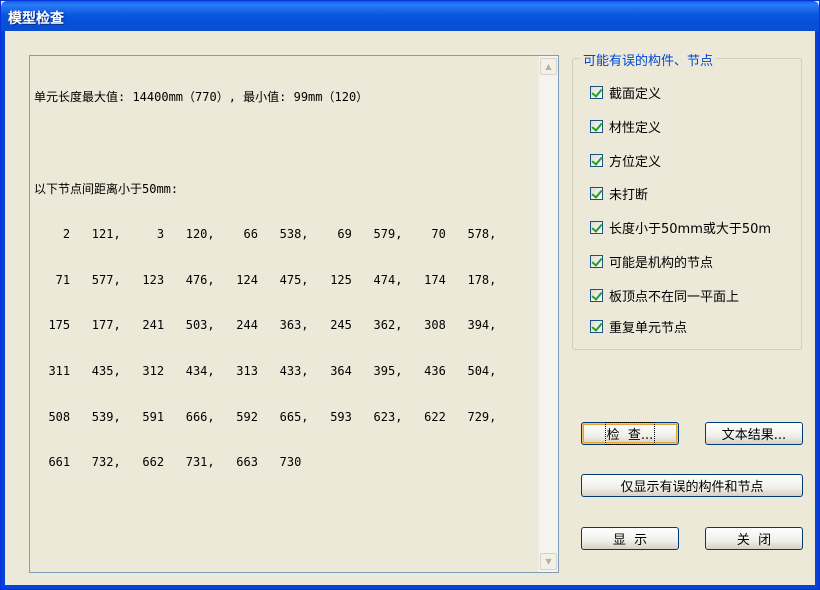 The height and width of the screenshot is (590, 820). I want to click on display-button: 显 示, so click(630, 538).